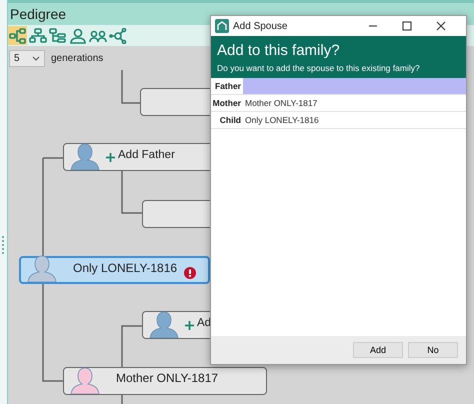 This screenshot has height=404, width=474. Describe the element at coordinates (38, 14) in the screenshot. I see `panel-title: Pedigree` at that location.